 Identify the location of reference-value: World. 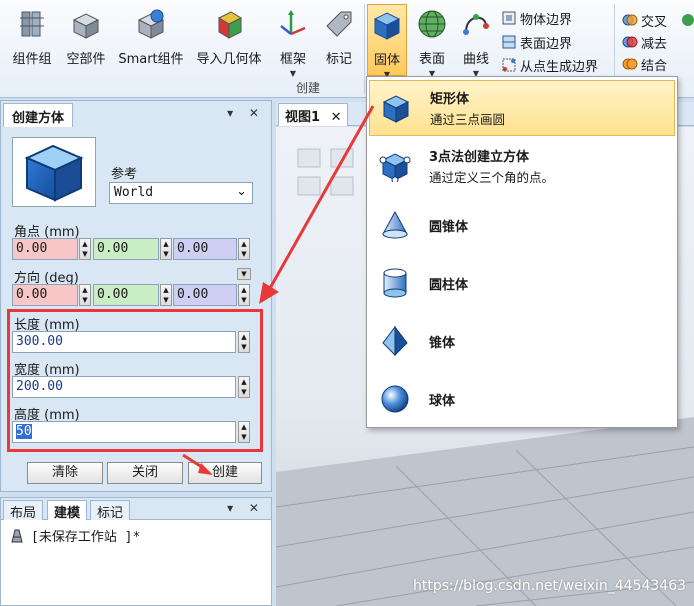
(134, 192).